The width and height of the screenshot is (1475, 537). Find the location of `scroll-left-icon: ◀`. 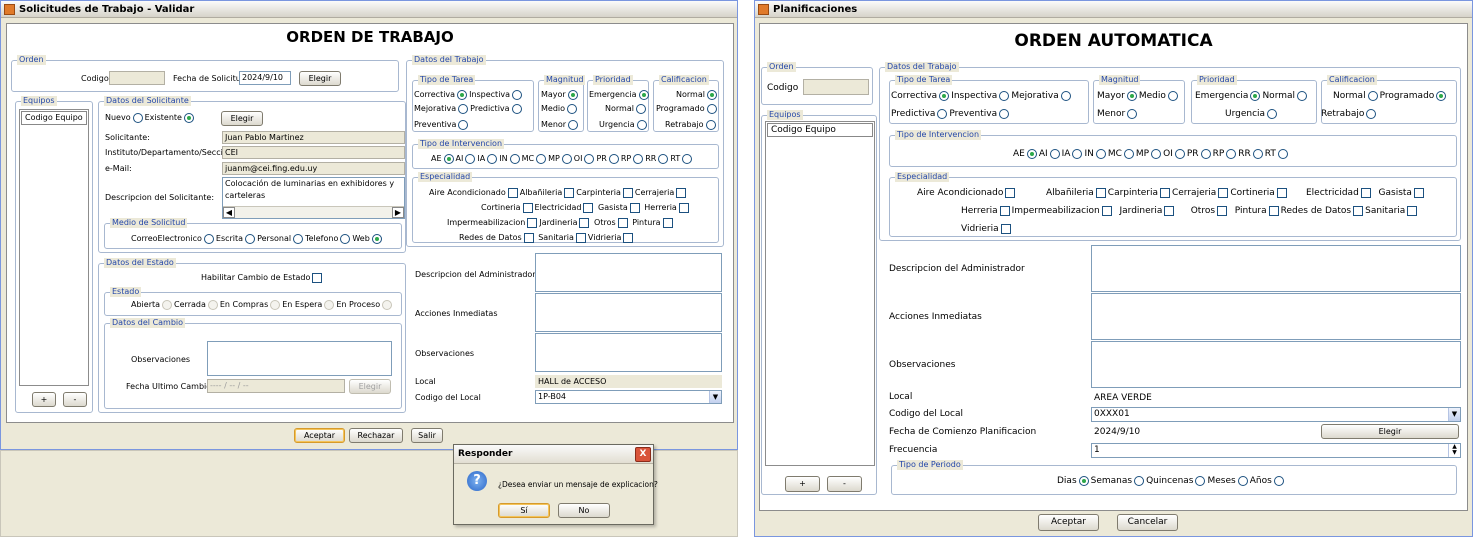

scroll-left-icon: ◀ is located at coordinates (229, 212).